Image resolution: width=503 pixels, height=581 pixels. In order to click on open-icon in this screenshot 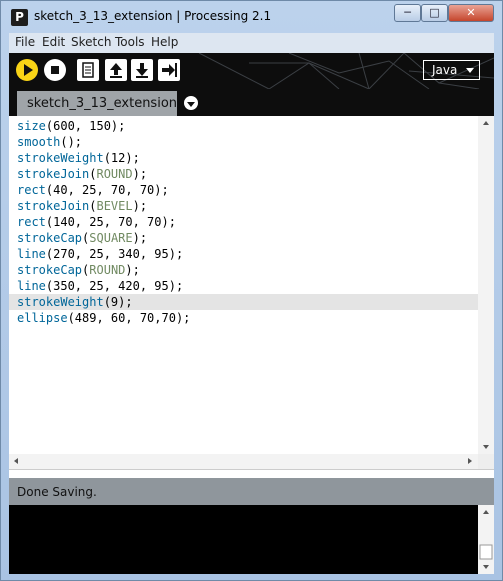, I will do `click(116, 70)`.